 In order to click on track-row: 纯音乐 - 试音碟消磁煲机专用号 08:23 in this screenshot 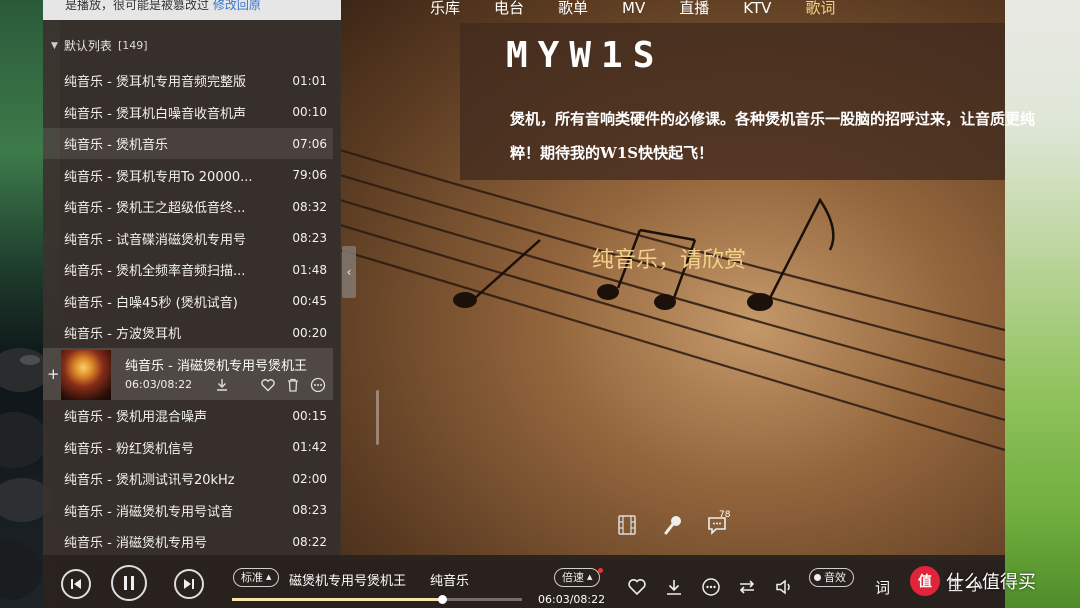, I will do `click(188, 238)`.